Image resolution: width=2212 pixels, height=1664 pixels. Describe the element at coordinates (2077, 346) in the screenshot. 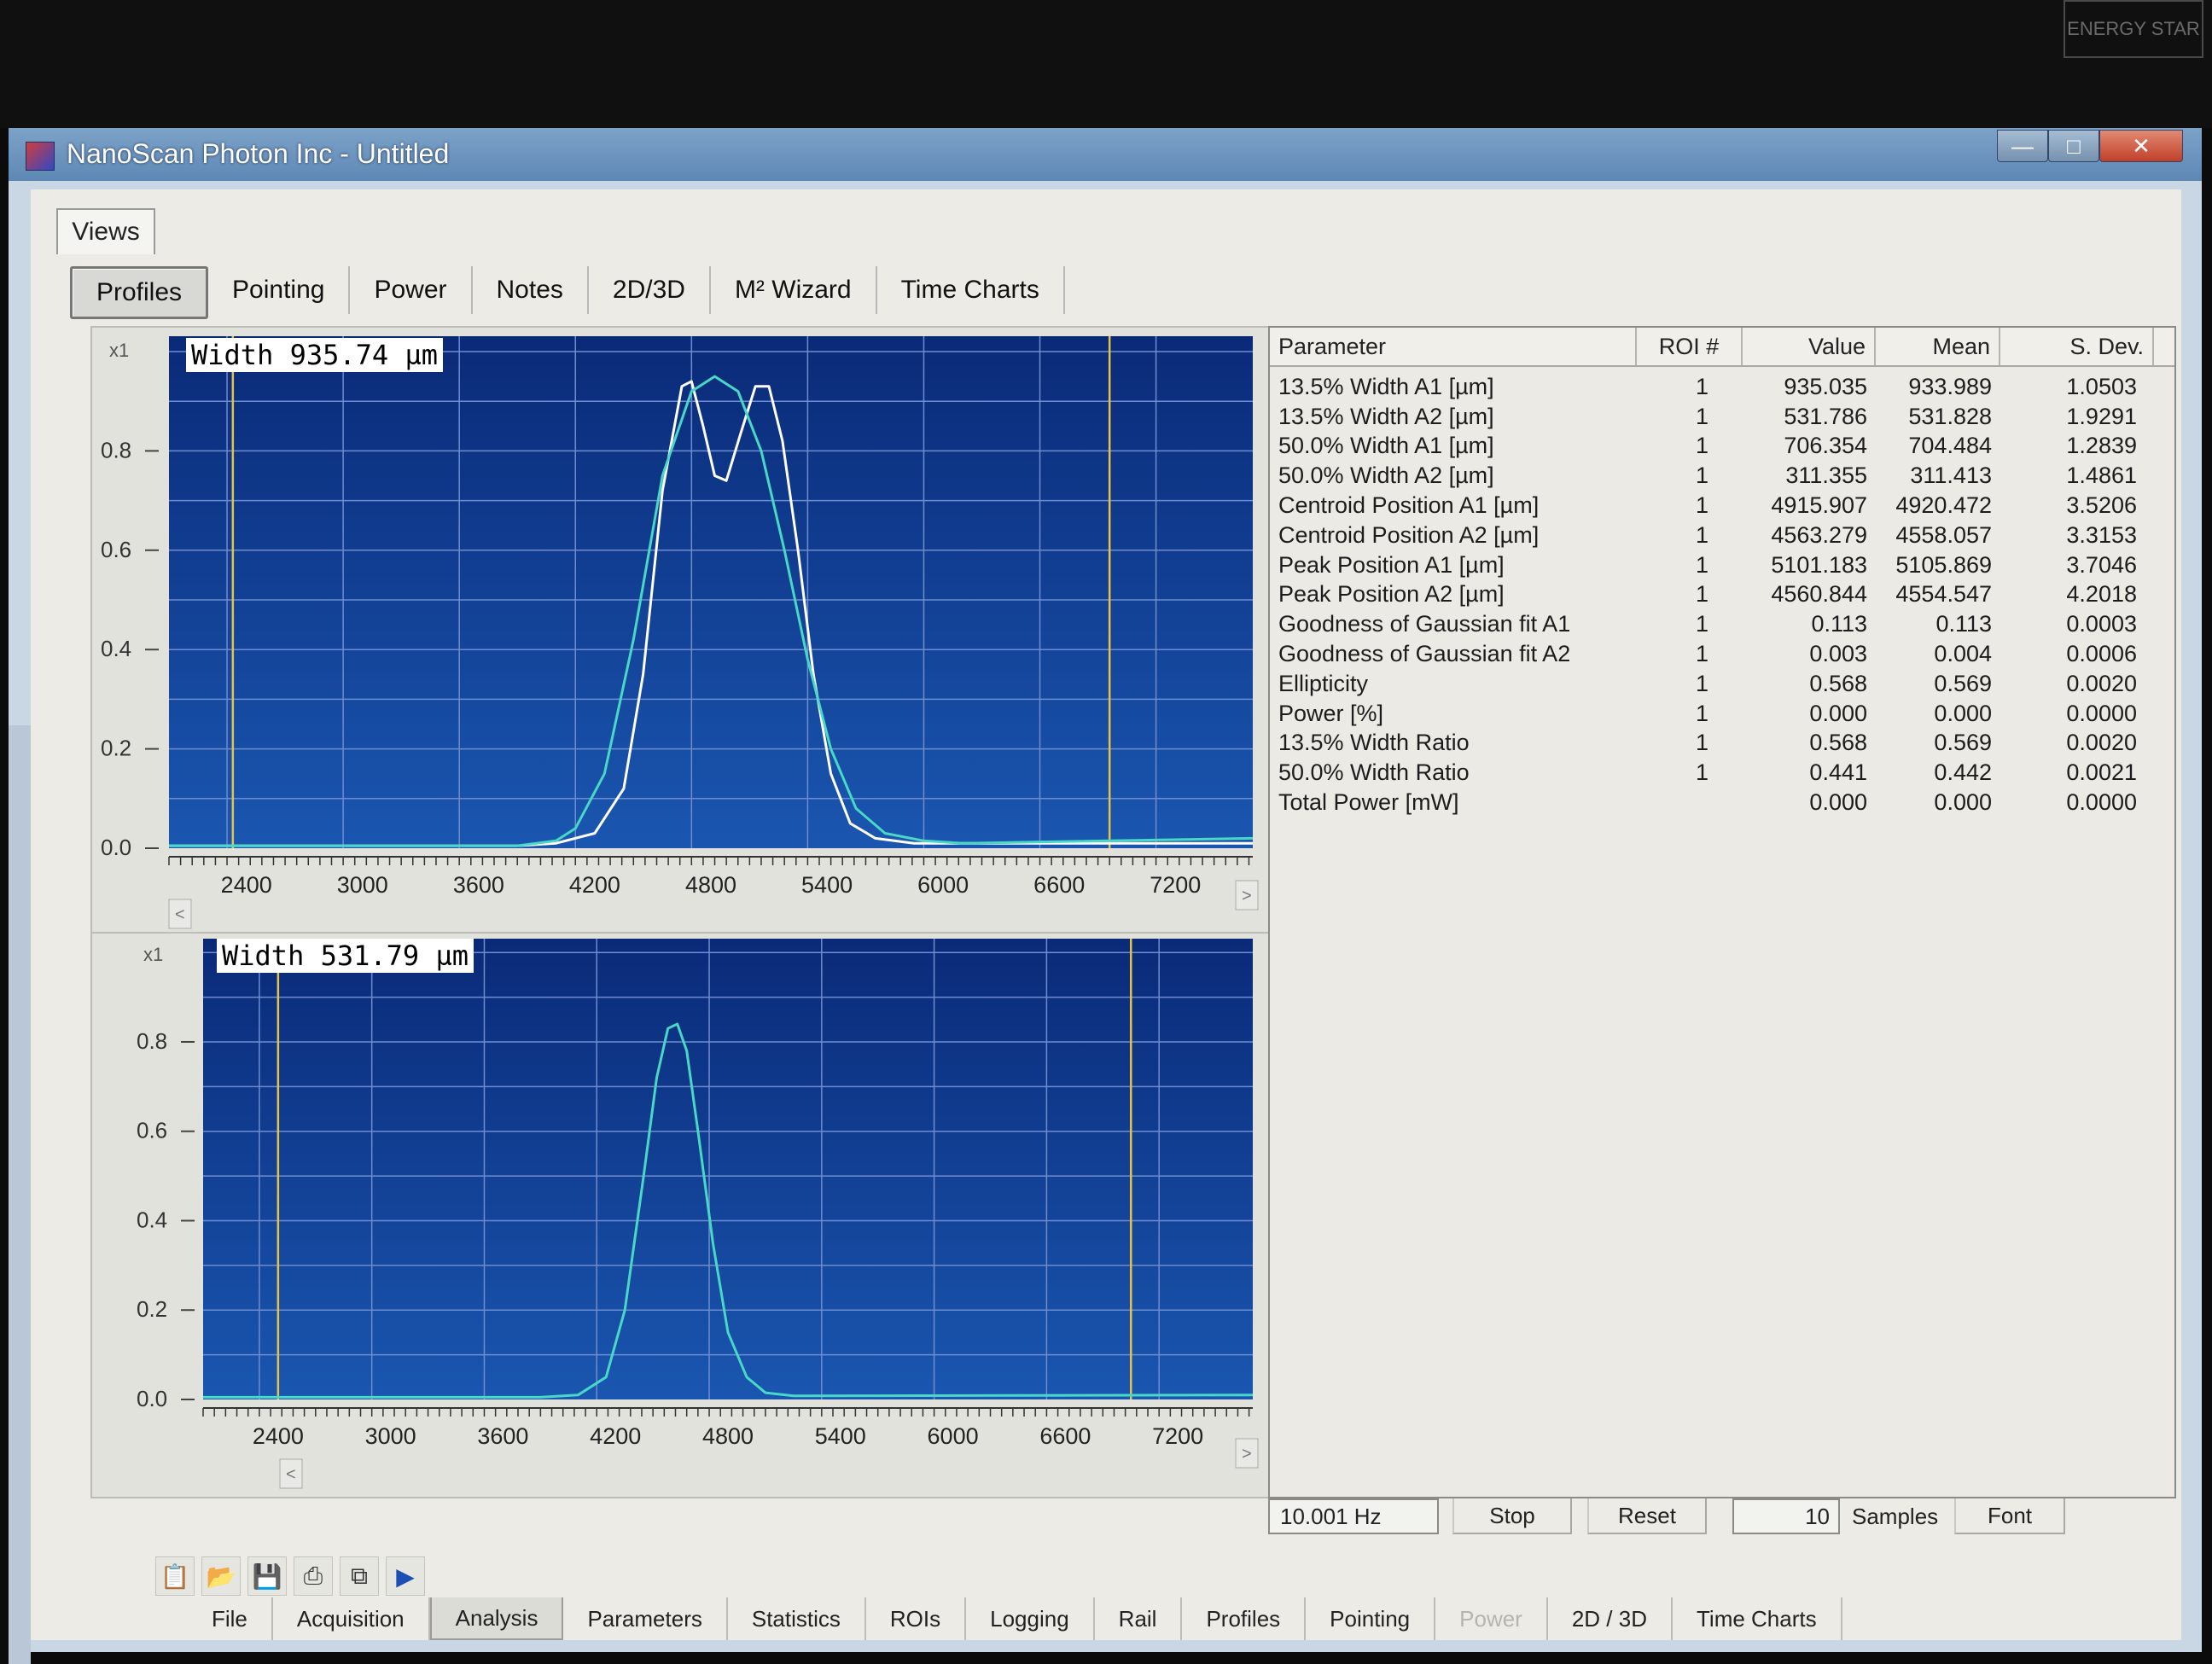

I see `header-sdev: S. Dev.` at that location.